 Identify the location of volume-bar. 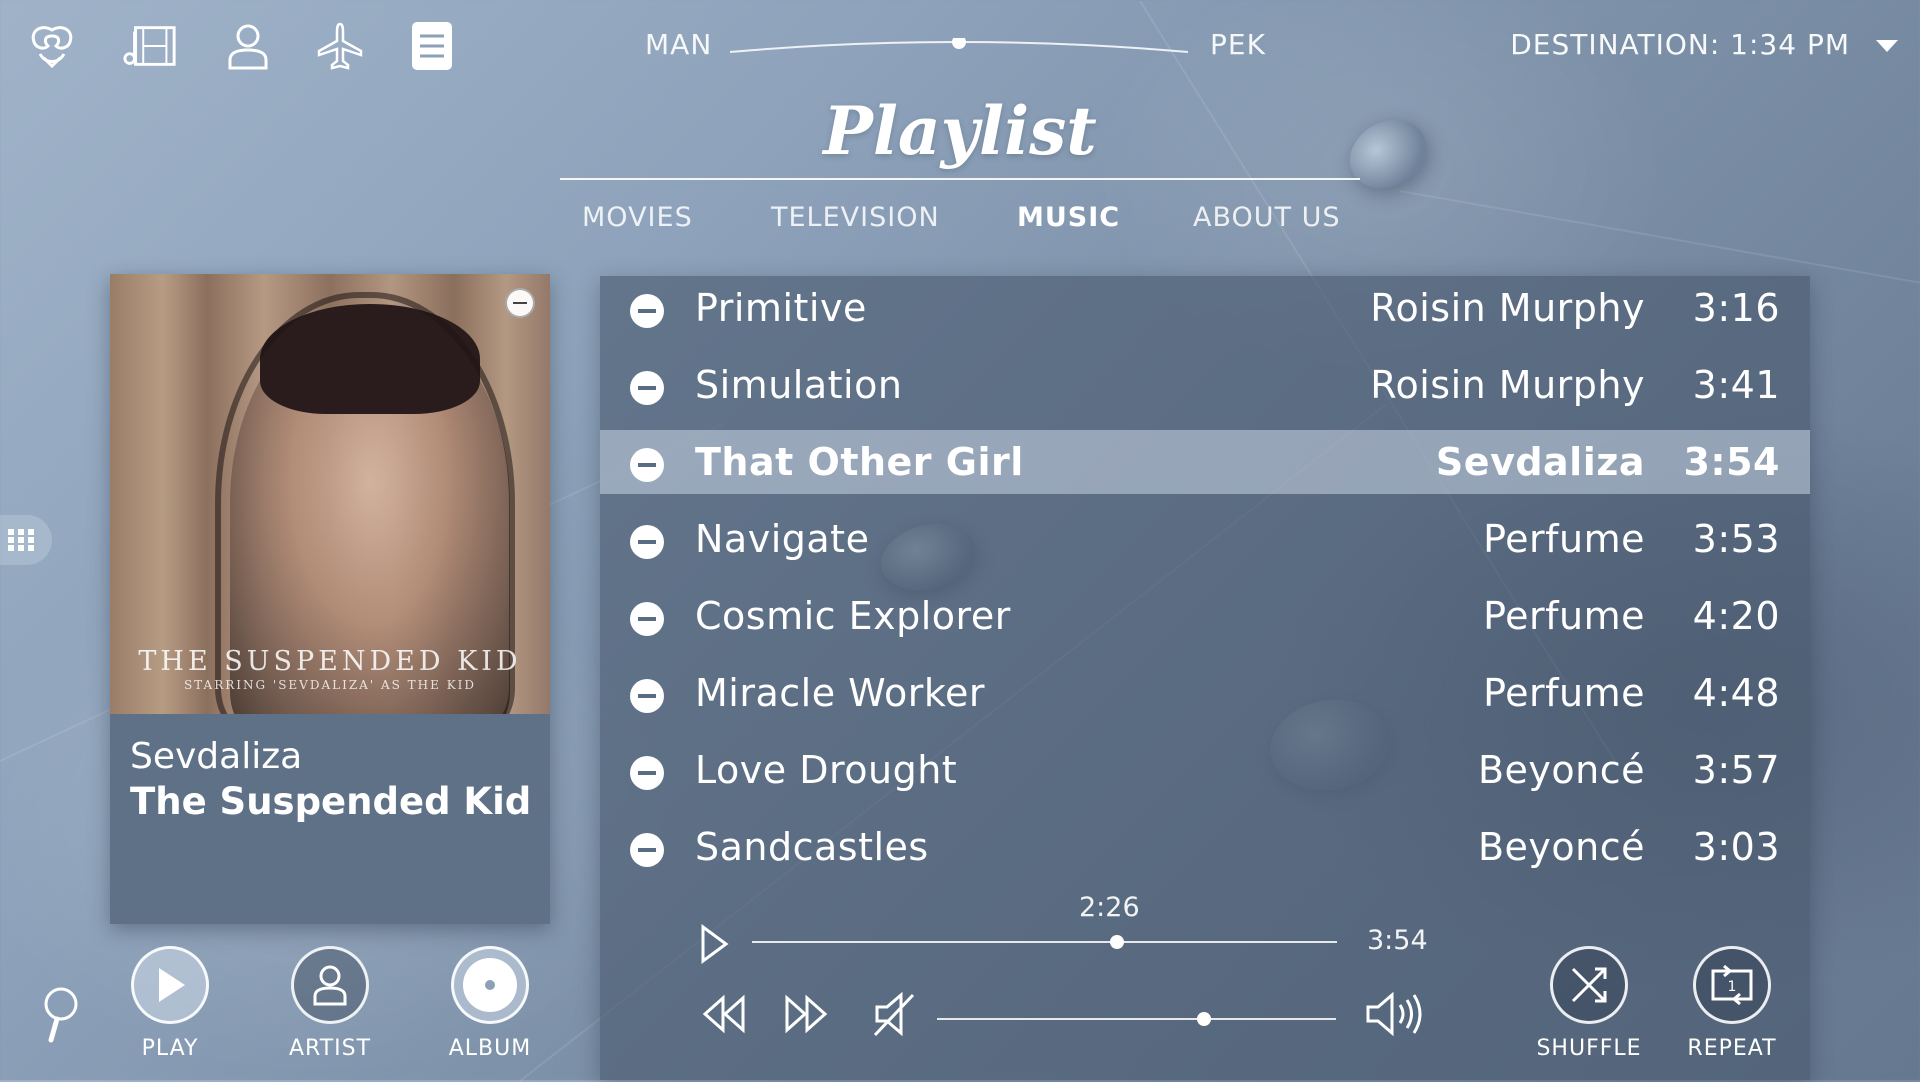
(1136, 1019).